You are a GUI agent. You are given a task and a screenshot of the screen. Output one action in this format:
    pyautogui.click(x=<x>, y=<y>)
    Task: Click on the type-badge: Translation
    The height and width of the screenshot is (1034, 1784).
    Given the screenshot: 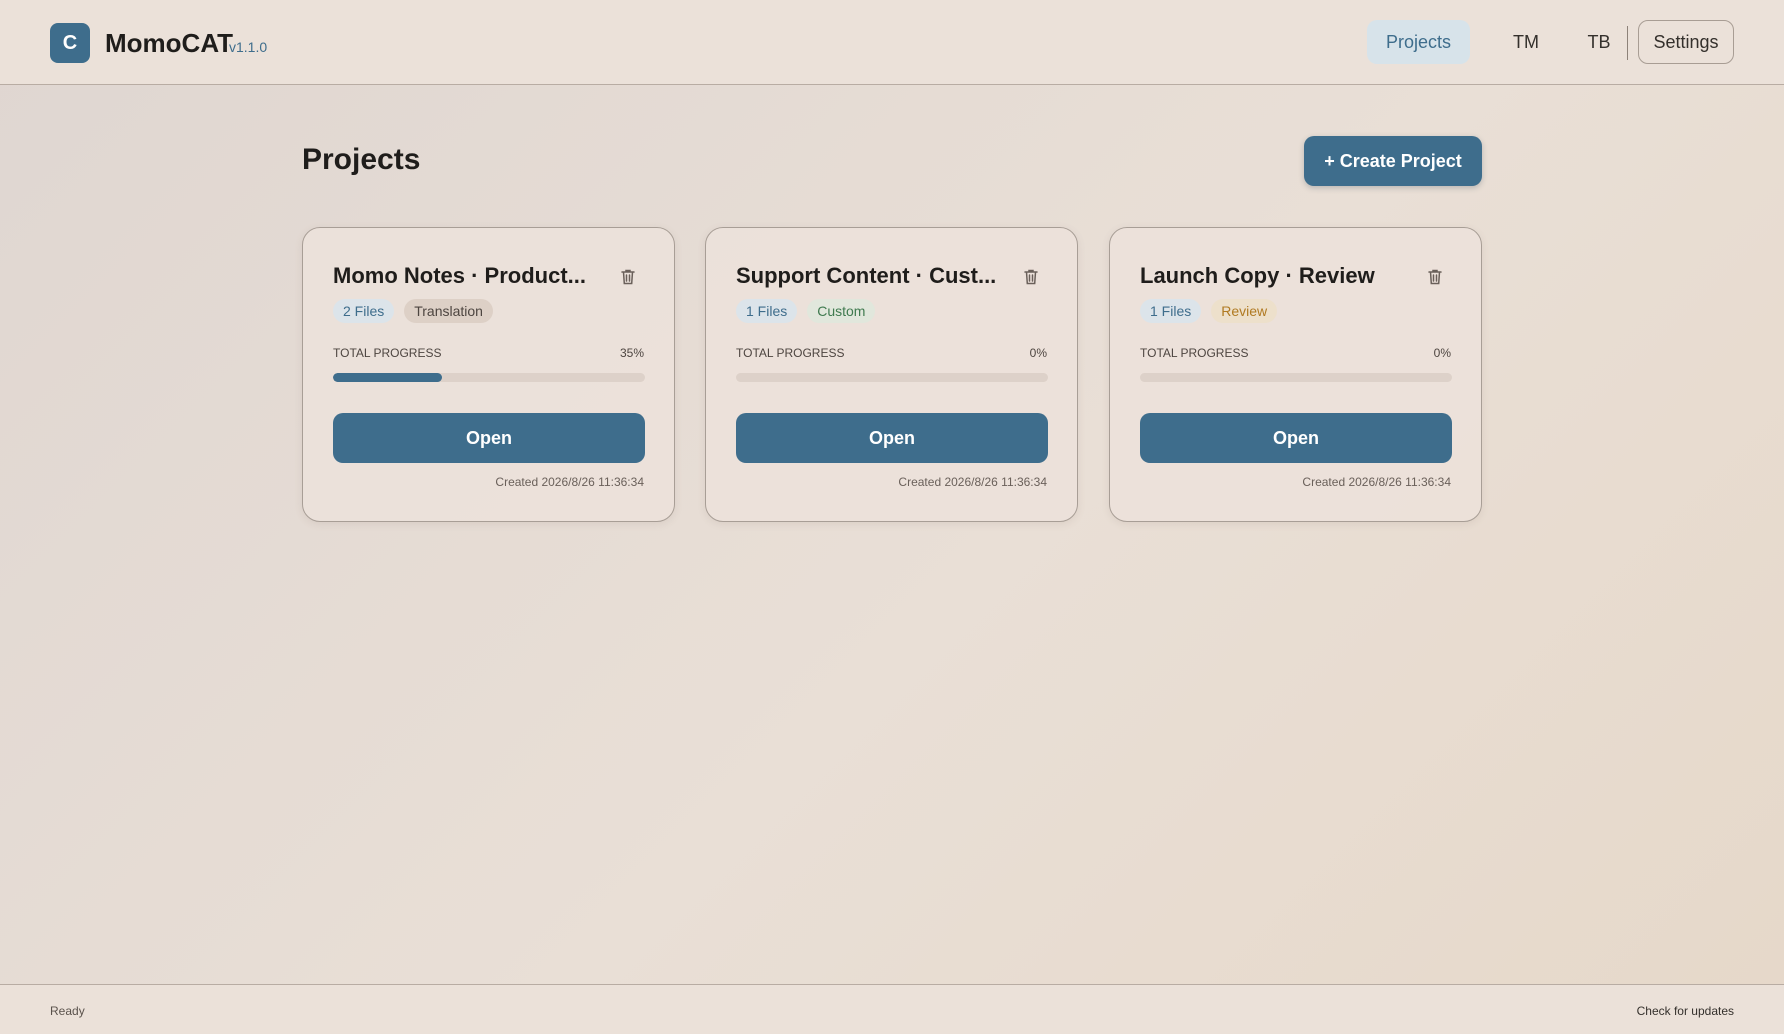 What is the action you would take?
    pyautogui.click(x=448, y=311)
    